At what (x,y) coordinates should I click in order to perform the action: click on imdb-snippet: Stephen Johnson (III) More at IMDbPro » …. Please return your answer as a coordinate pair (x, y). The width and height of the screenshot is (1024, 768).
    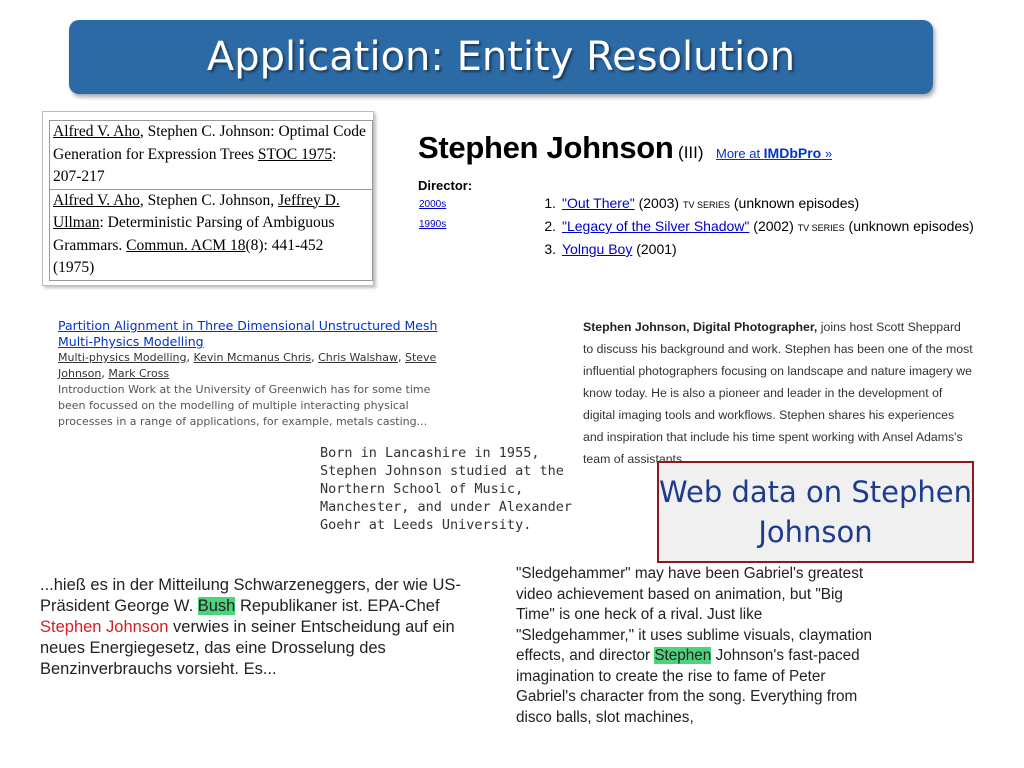
    Looking at the image, I should click on (708, 196).